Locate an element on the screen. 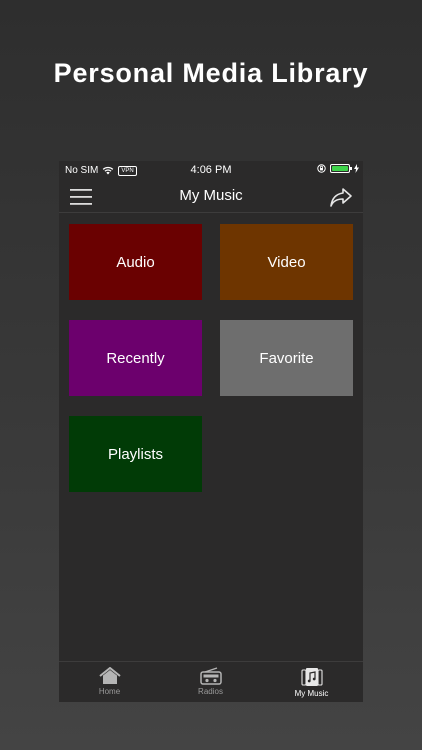 This screenshot has width=422, height=750. tab-my-music: My Music is located at coordinates (311, 682).